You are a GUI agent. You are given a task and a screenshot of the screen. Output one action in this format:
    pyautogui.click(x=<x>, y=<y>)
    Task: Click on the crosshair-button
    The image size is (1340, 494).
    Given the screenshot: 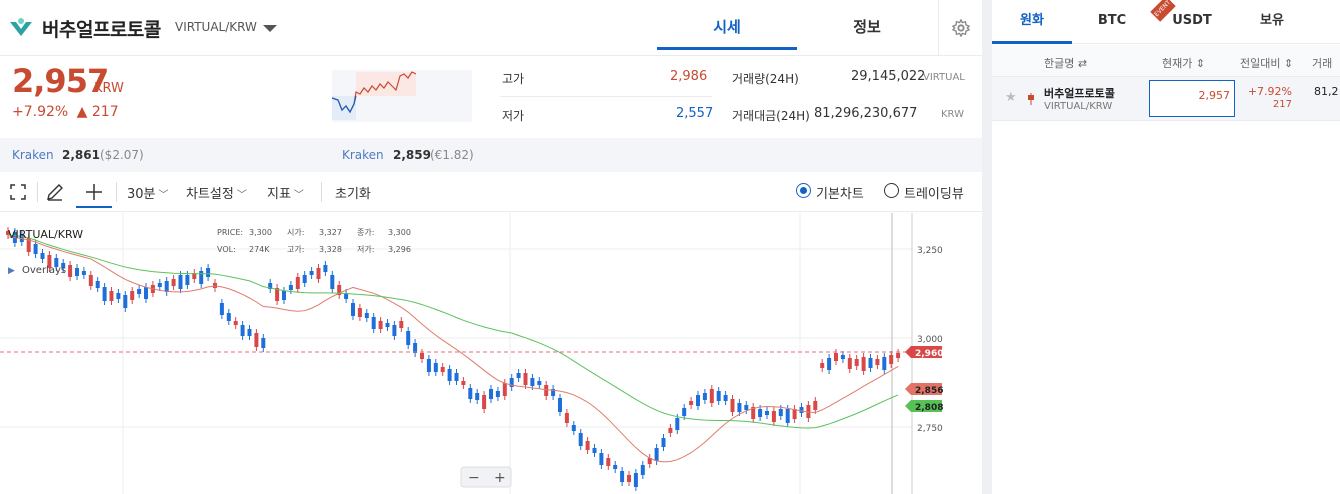 What is the action you would take?
    pyautogui.click(x=94, y=192)
    